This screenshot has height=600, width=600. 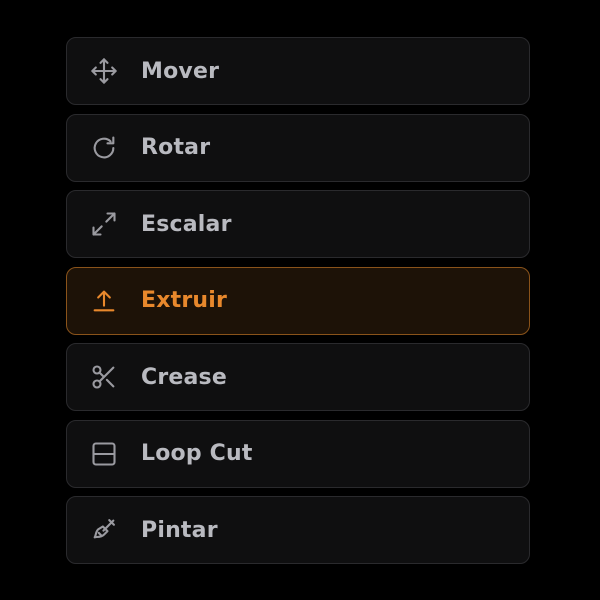 I want to click on move-icon, so click(x=104, y=71).